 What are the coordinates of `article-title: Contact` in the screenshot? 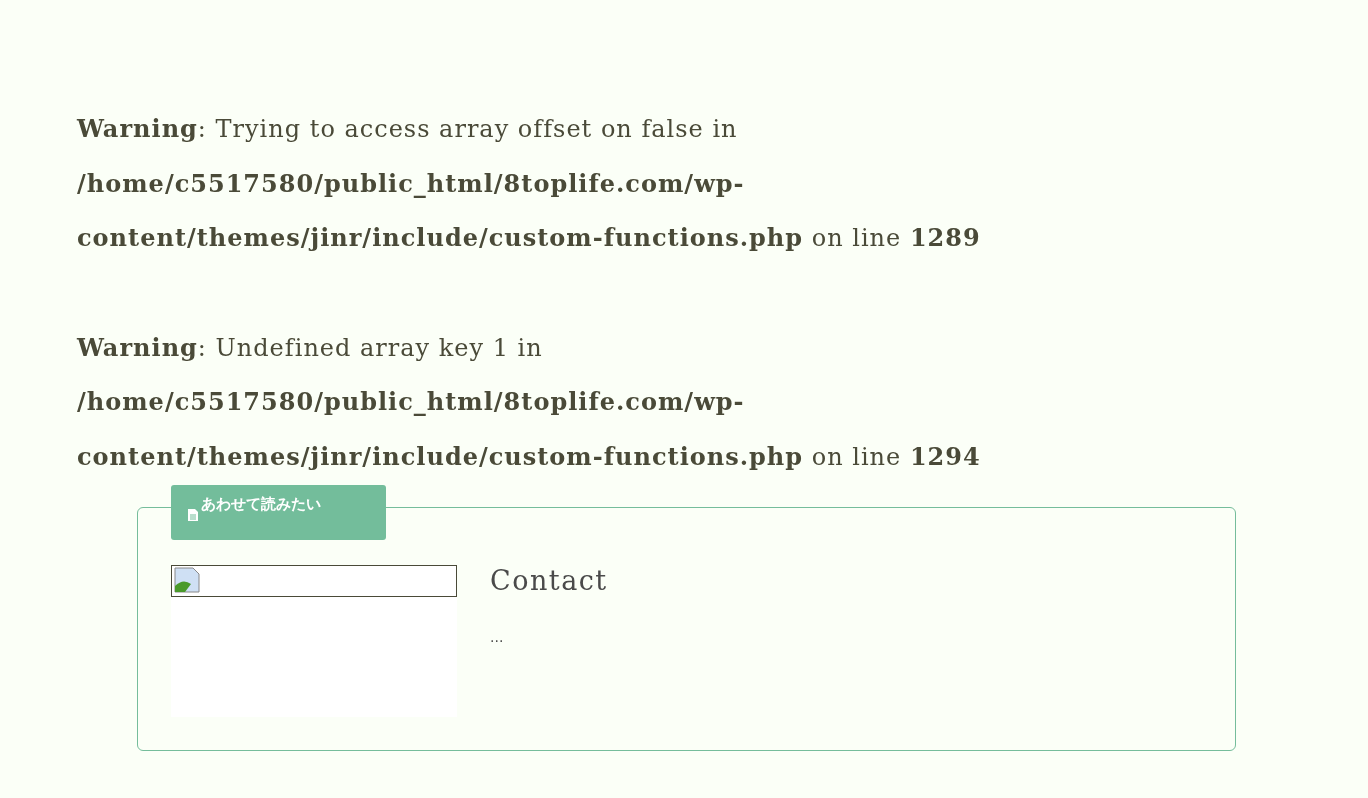 It's located at (549, 581).